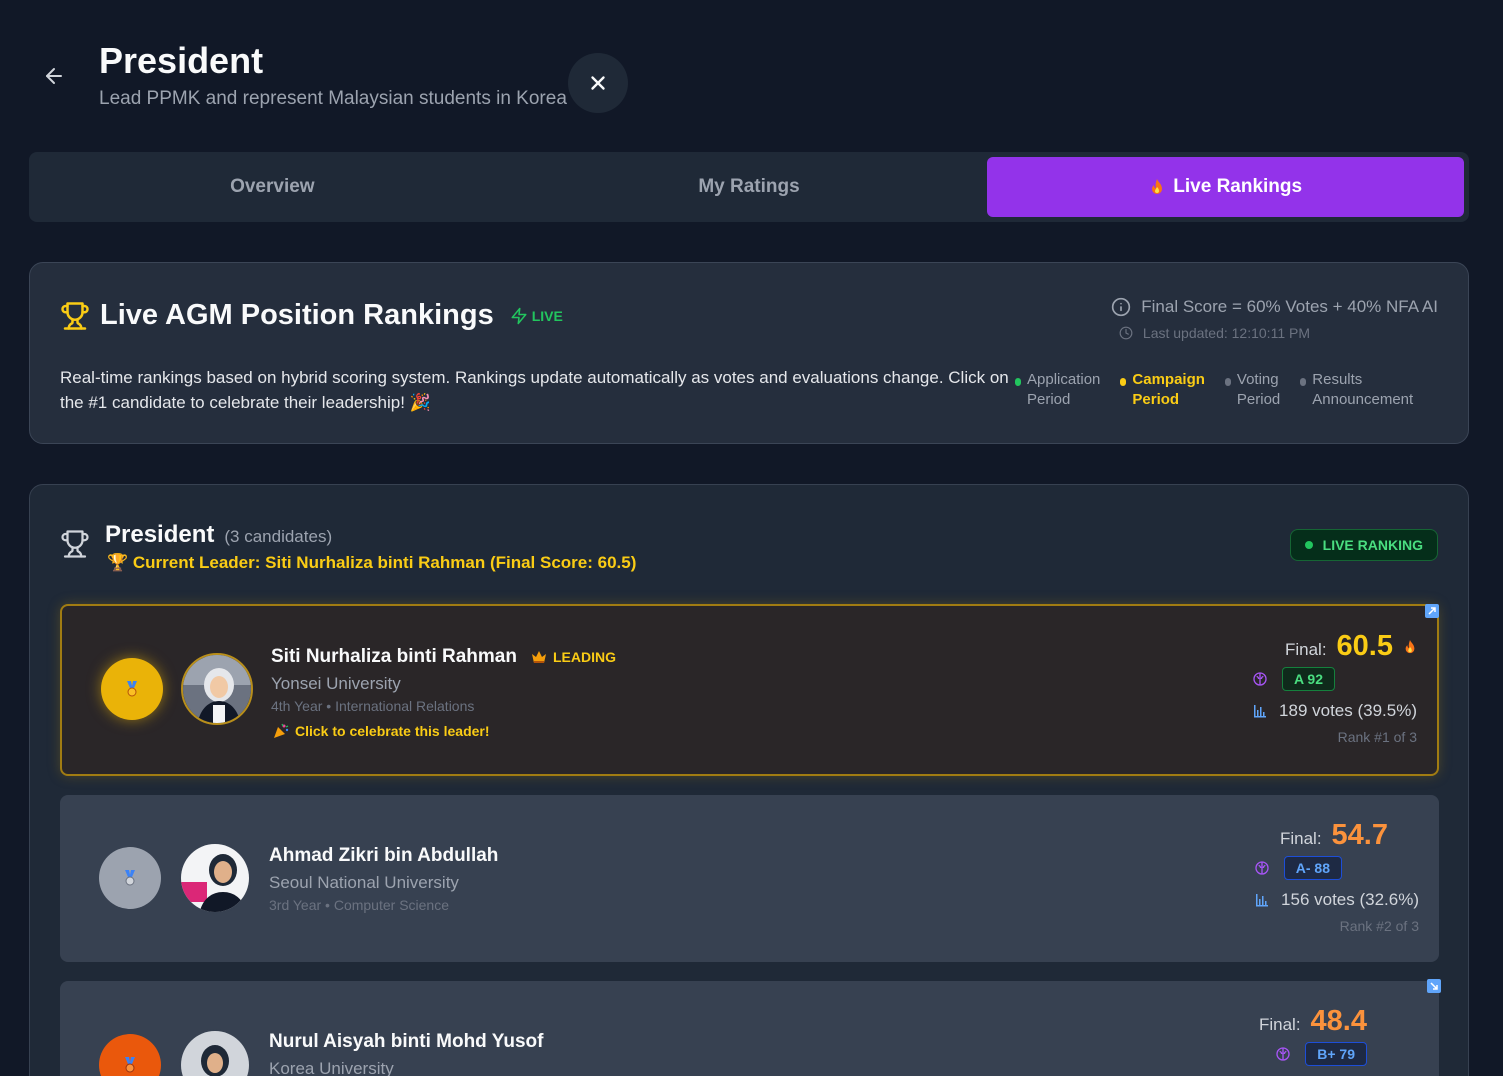 This screenshot has height=1076, width=1503. What do you see at coordinates (132, 689) in the screenshot?
I see `gold-medal-icon` at bounding box center [132, 689].